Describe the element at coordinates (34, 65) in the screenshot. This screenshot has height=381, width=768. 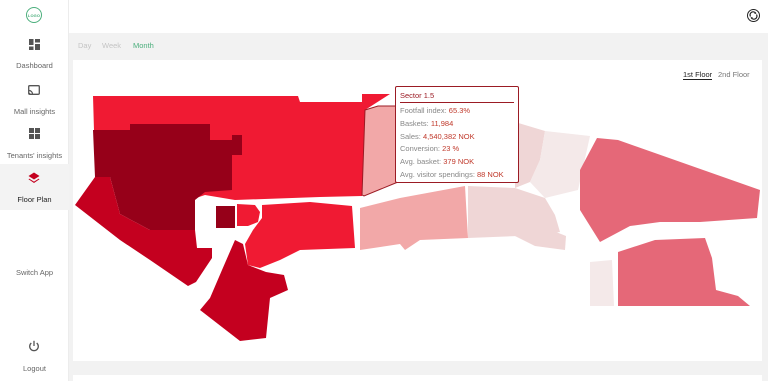
I see `sidebar-item-label: Dashboard` at that location.